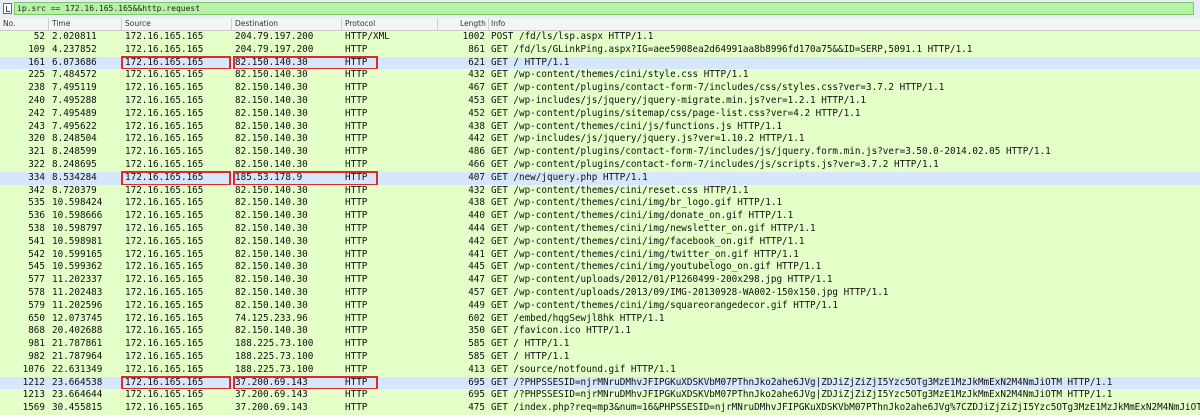 The height and width of the screenshot is (418, 1200). What do you see at coordinates (74, 164) in the screenshot?
I see `packet-time: 8.248695` at bounding box center [74, 164].